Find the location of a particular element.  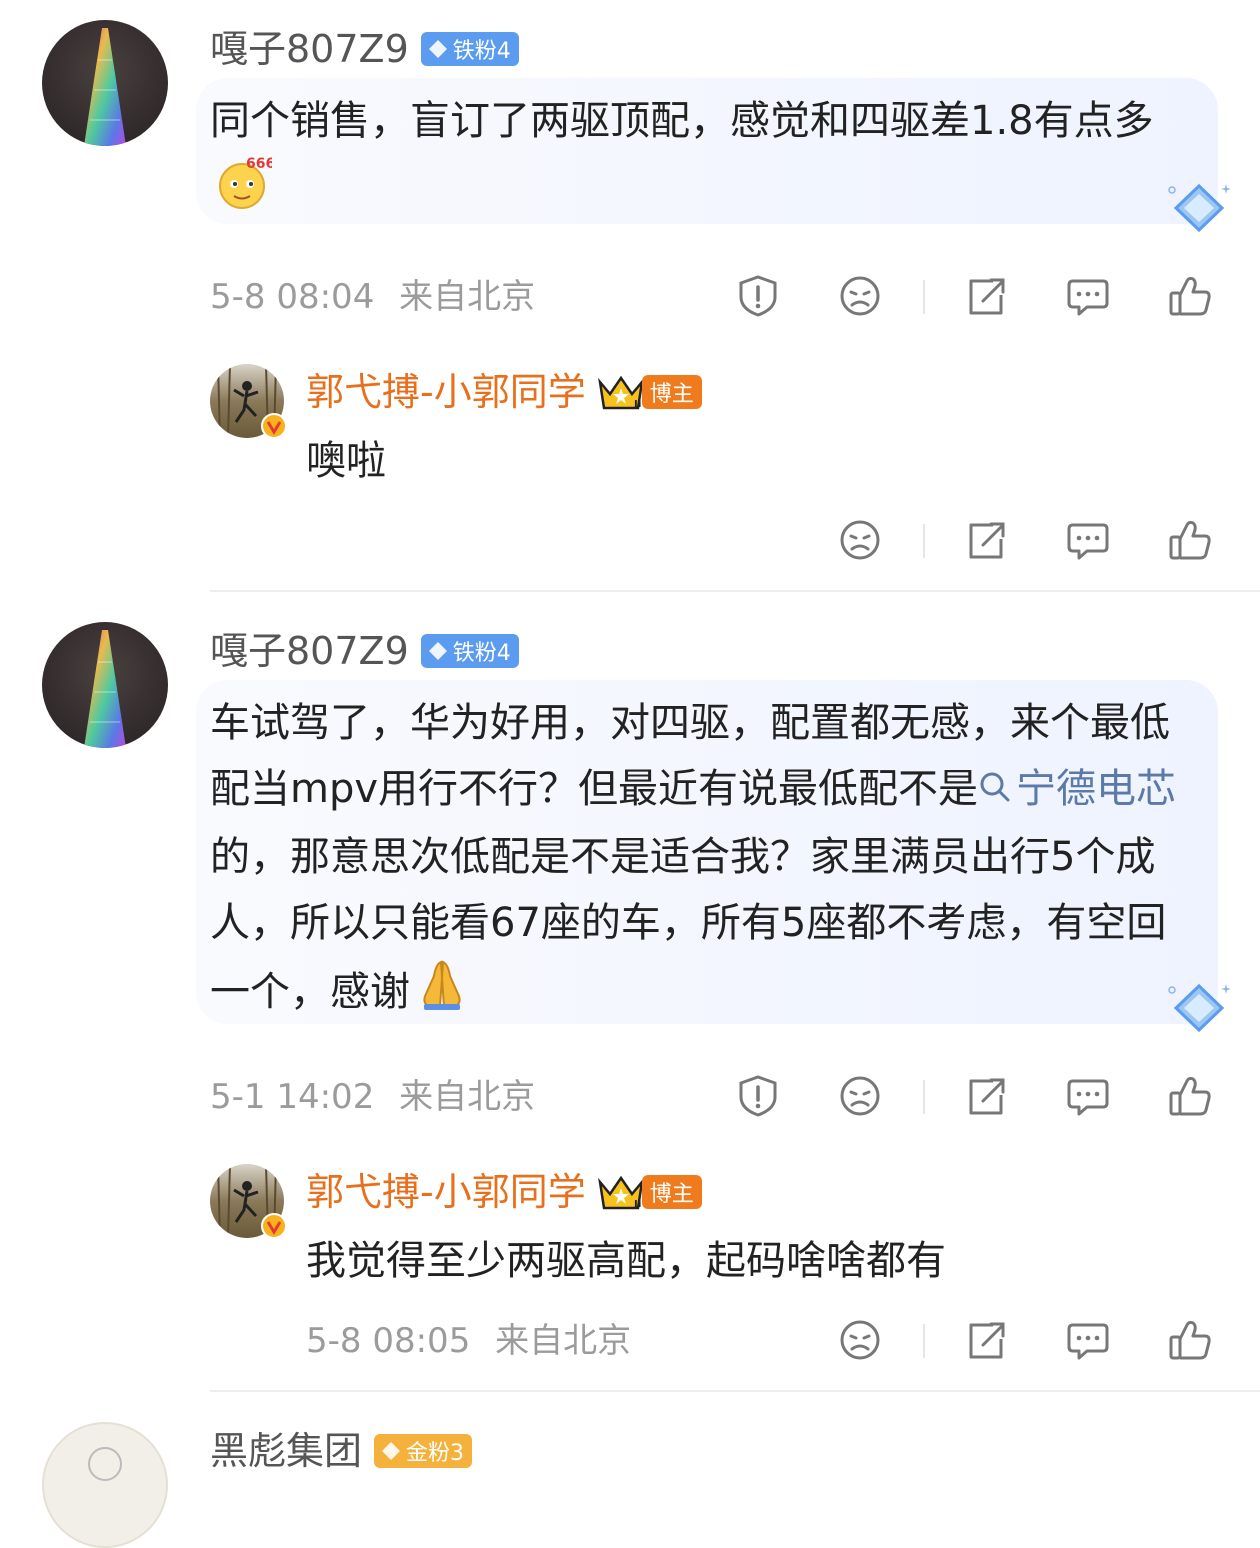

comment-time: 5-8 08:04 is located at coordinates (292, 297).